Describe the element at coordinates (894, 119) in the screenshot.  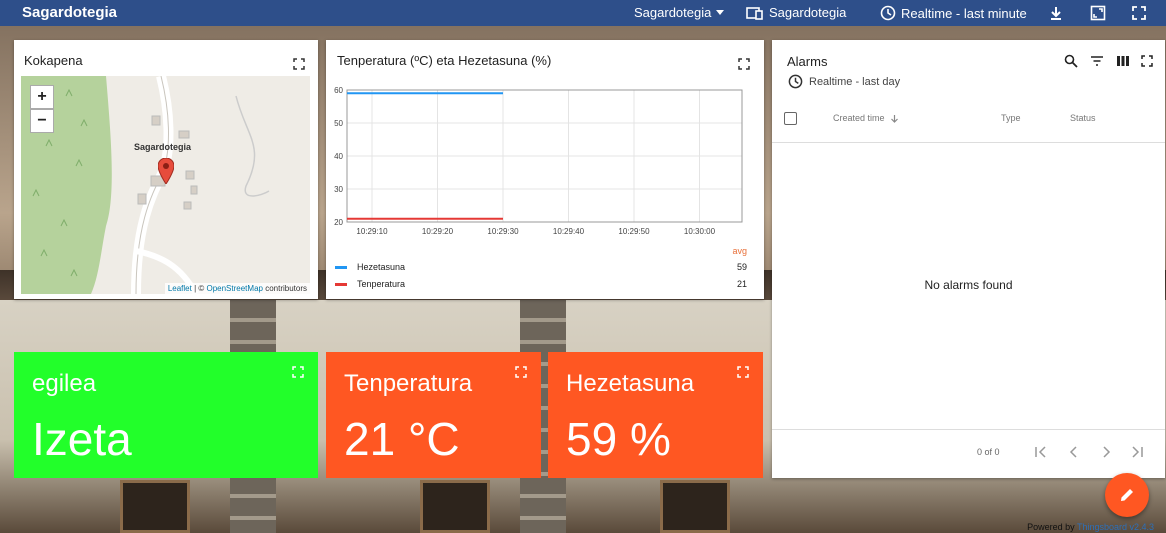
I see `arrow-down-icon` at that location.